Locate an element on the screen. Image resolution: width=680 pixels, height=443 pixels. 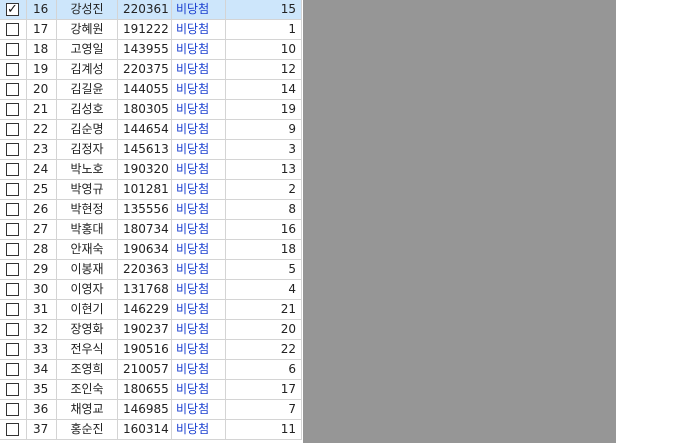
row-number: 30 is located at coordinates (42, 289).